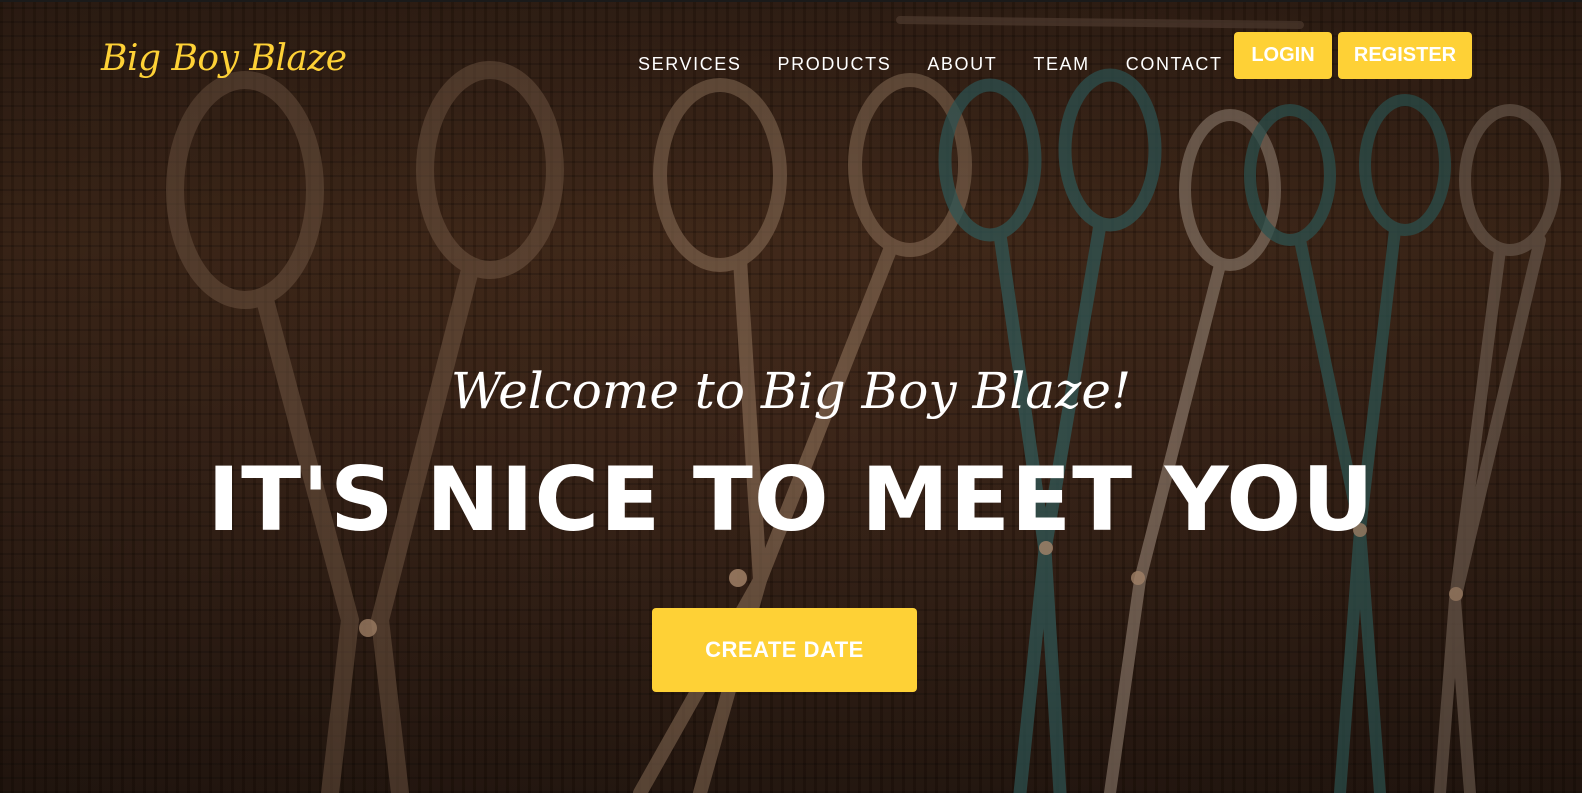 This screenshot has width=1582, height=793. Describe the element at coordinates (1061, 64) in the screenshot. I see `nav-item-team: TEAM` at that location.